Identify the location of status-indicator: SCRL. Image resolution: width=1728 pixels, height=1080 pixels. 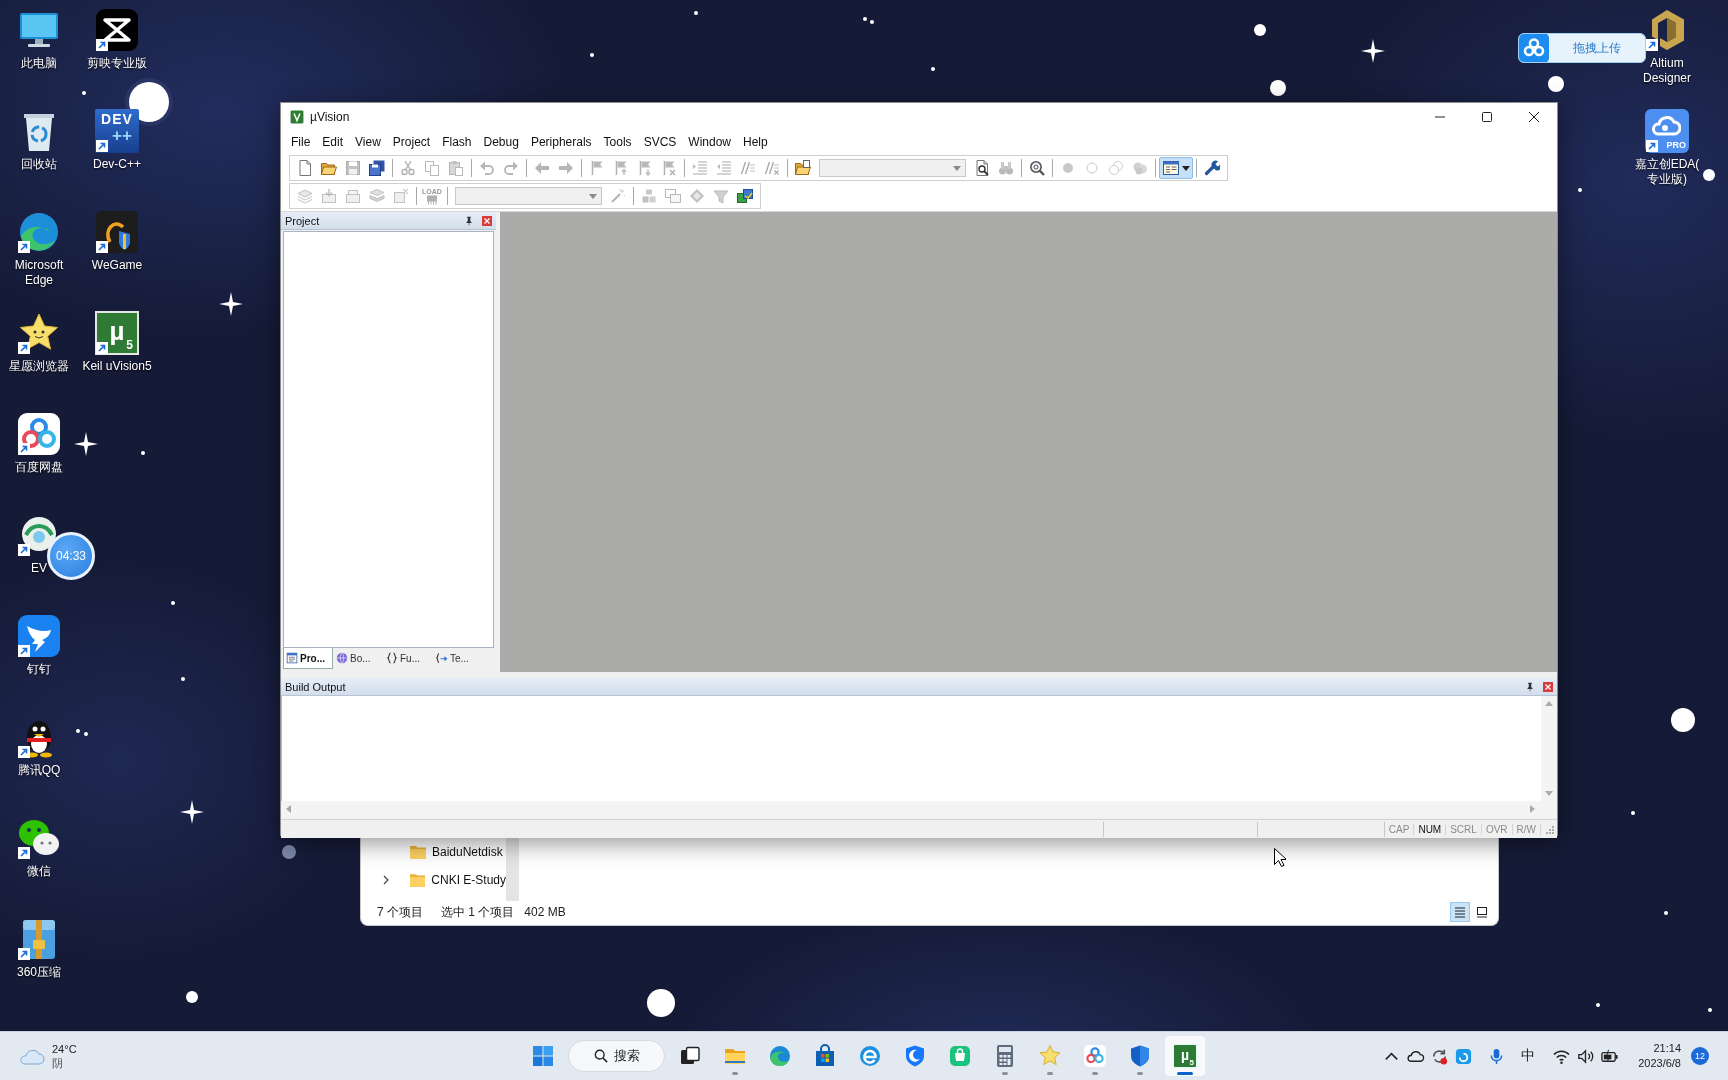
(1464, 829).